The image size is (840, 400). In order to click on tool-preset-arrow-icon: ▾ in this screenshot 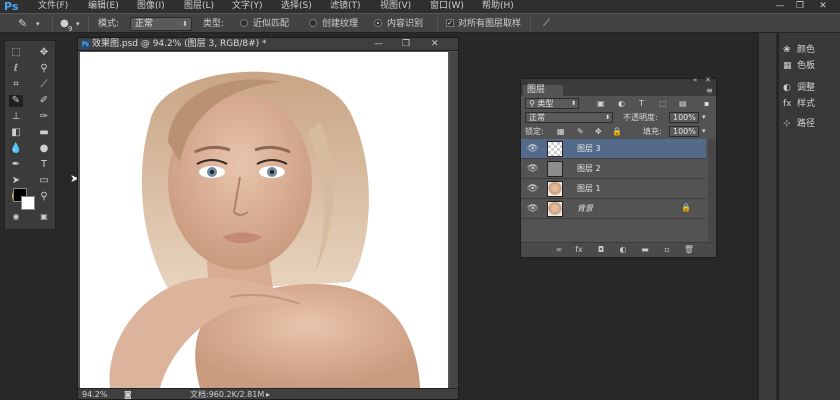, I will do `click(38, 24)`.